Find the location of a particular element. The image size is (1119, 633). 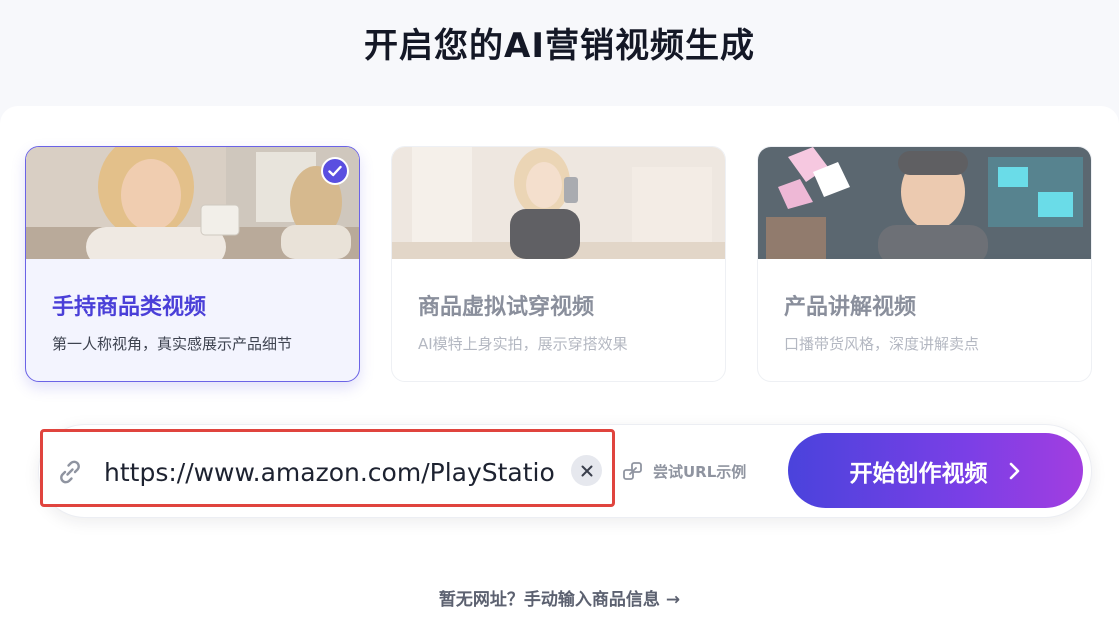

close-icon is located at coordinates (586, 470).